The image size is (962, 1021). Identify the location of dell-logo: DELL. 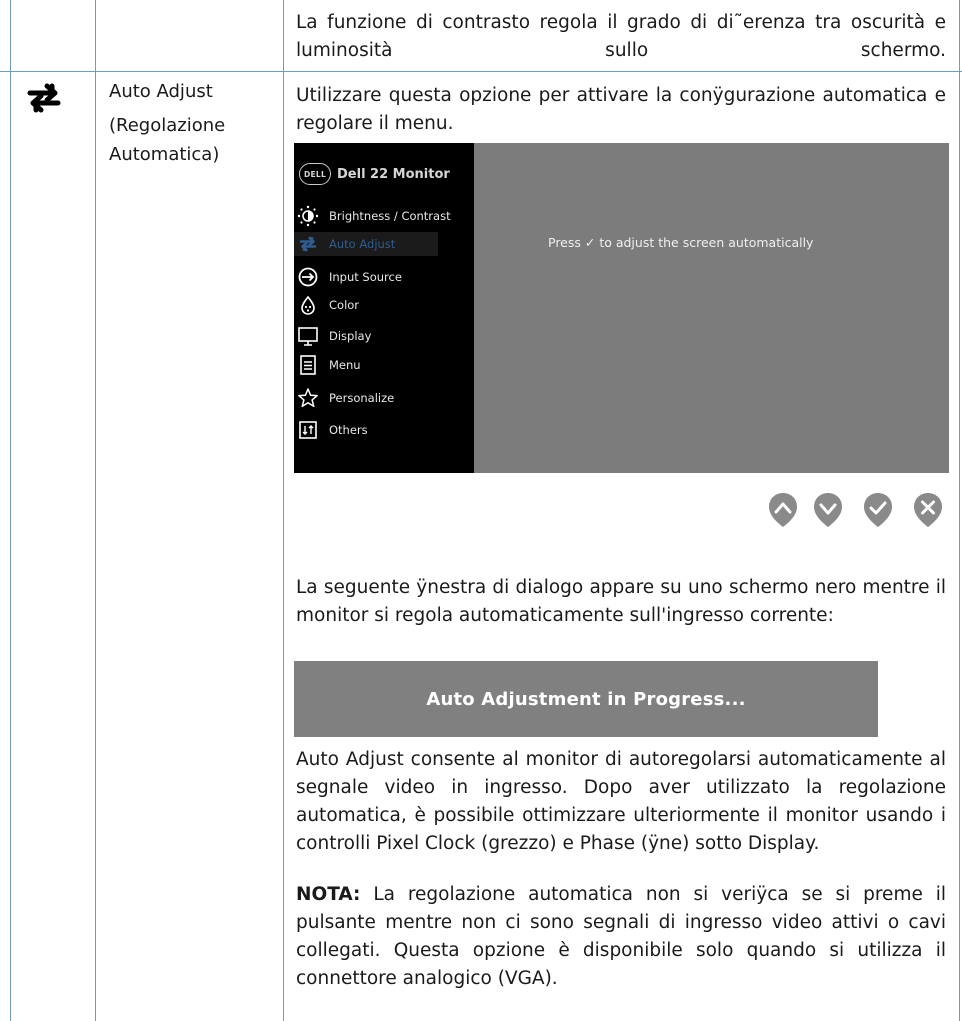
(315, 174).